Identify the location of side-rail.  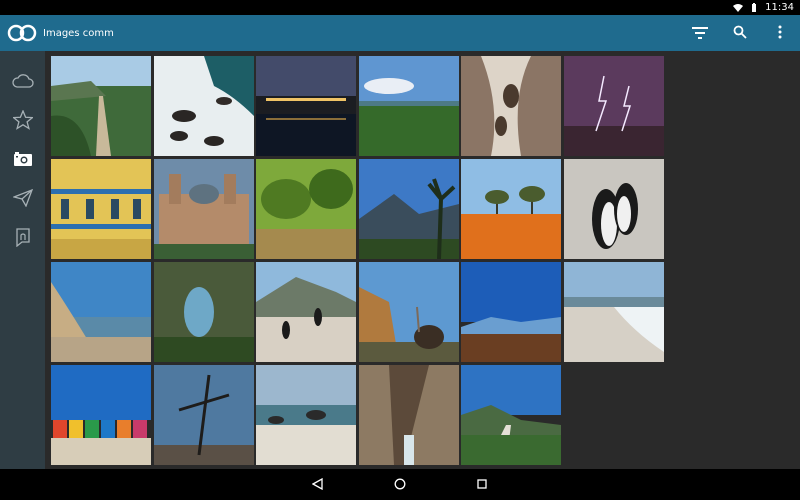
(22, 260).